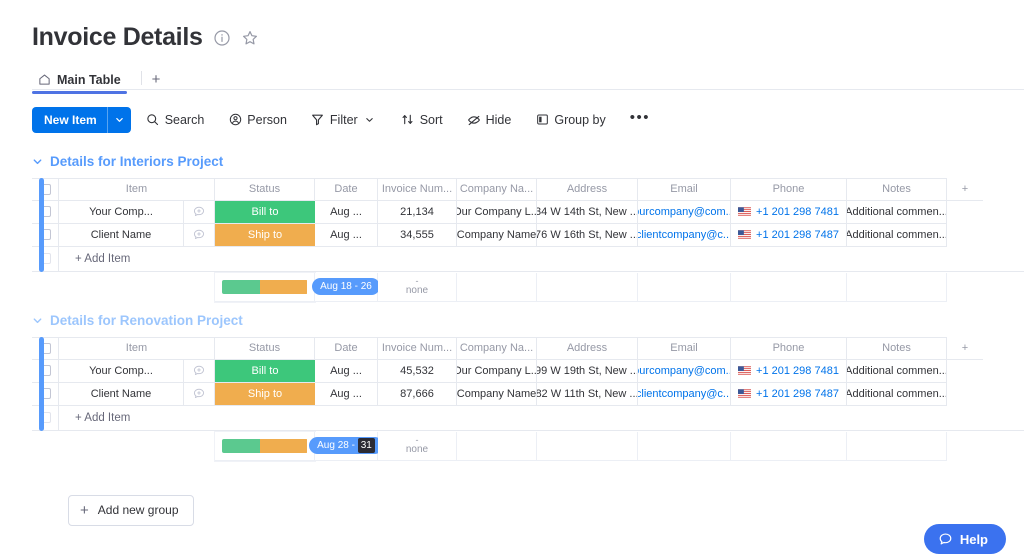 This screenshot has width=1024, height=560. What do you see at coordinates (265, 287) in the screenshot?
I see `summary-status-battery` at bounding box center [265, 287].